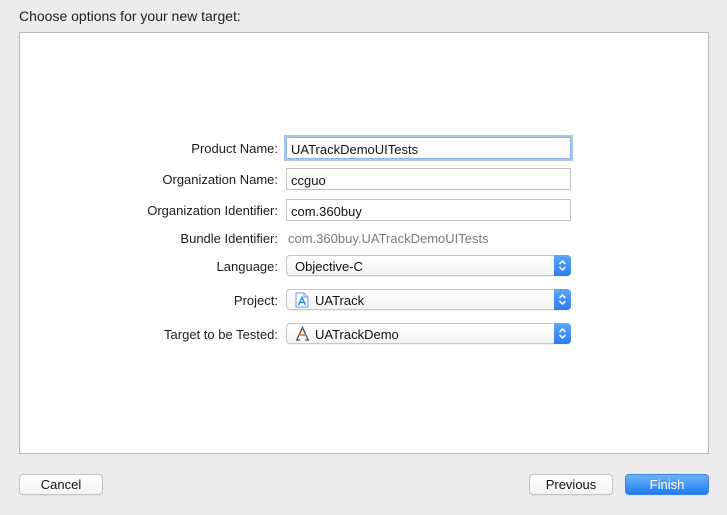 This screenshot has height=515, width=727. I want to click on cancel-button: Cancel, so click(61, 484).